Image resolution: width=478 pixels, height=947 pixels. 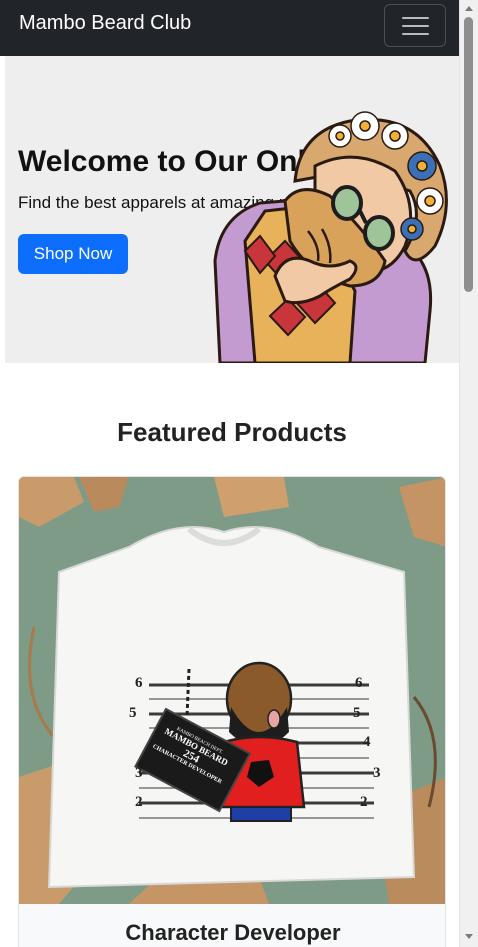 What do you see at coordinates (105, 23) in the screenshot?
I see `navbar-brand: Mambo Beard Club` at bounding box center [105, 23].